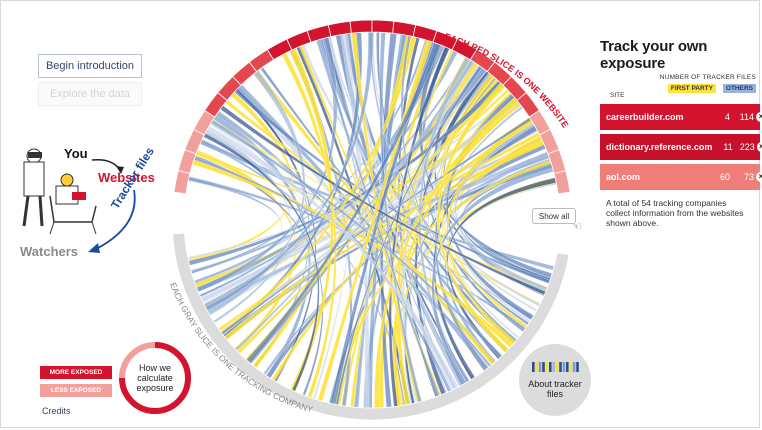  I want to click on site-name: careerbuilder.com, so click(645, 117).